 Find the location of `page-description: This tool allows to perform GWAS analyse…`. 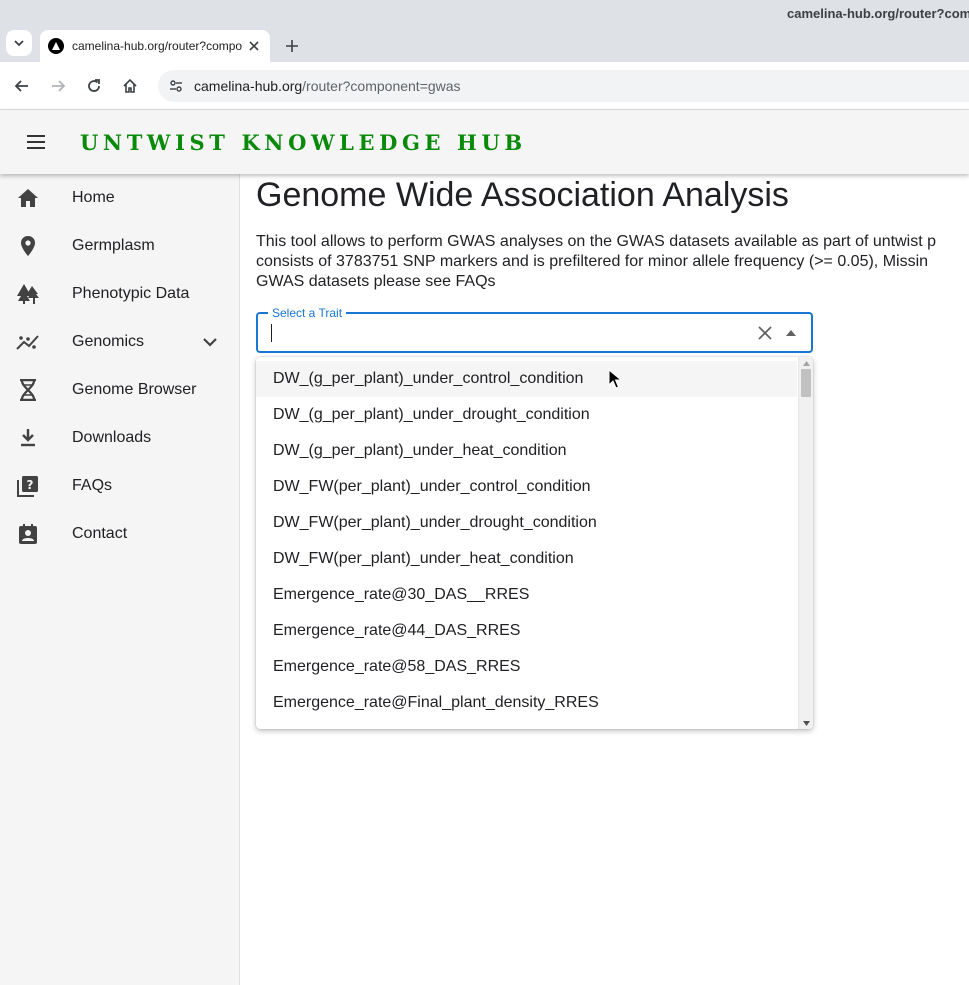

page-description: This tool allows to perform GWAS analyse… is located at coordinates (612, 262).